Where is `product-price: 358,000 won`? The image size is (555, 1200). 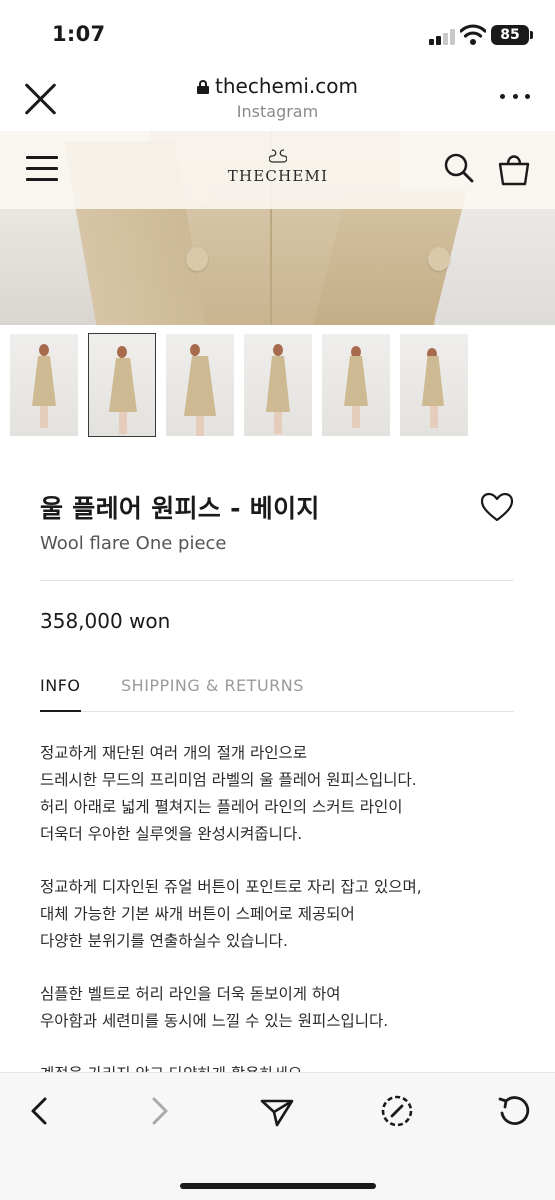
product-price: 358,000 won is located at coordinates (105, 621).